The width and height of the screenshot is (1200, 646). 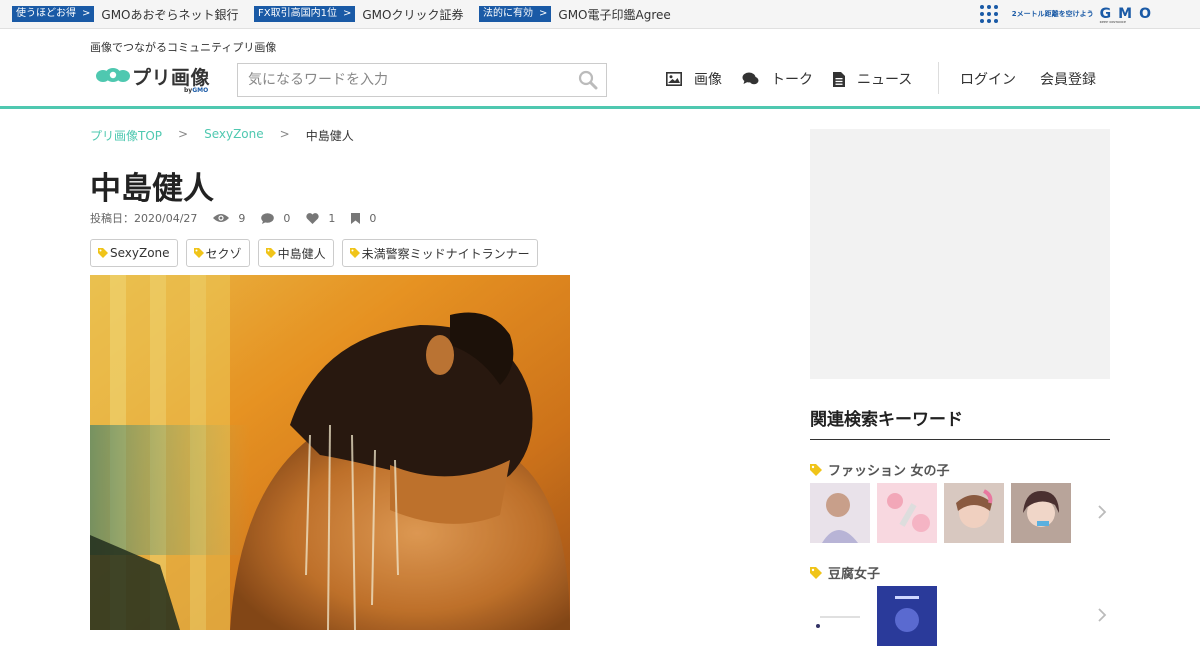 I want to click on nav-label: 画像, so click(x=708, y=80).